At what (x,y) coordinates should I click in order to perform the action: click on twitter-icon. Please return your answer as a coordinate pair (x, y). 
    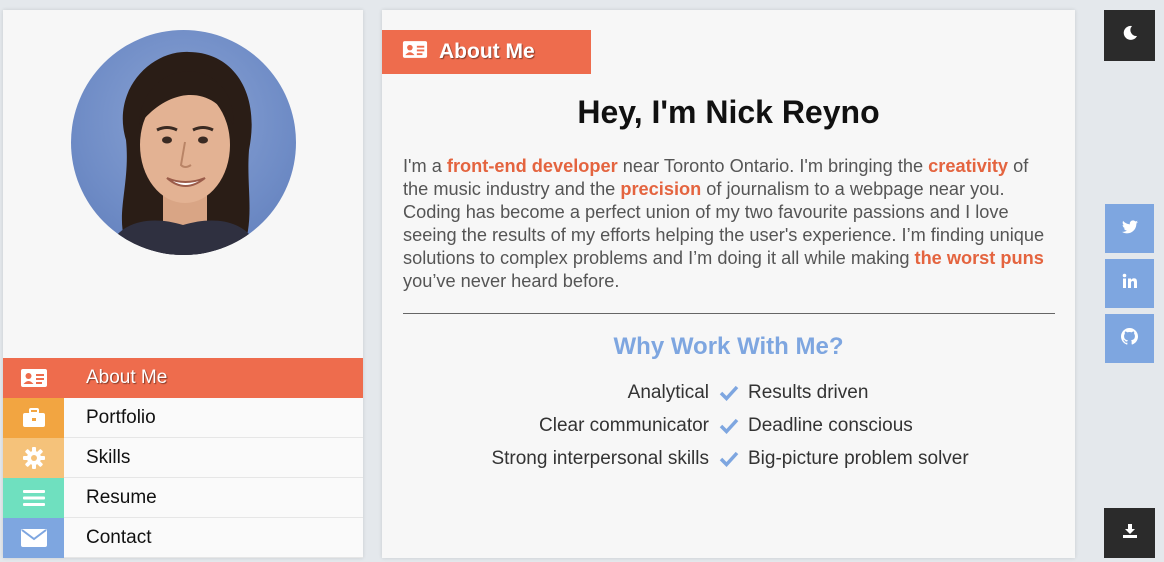
    Looking at the image, I should click on (1129, 229).